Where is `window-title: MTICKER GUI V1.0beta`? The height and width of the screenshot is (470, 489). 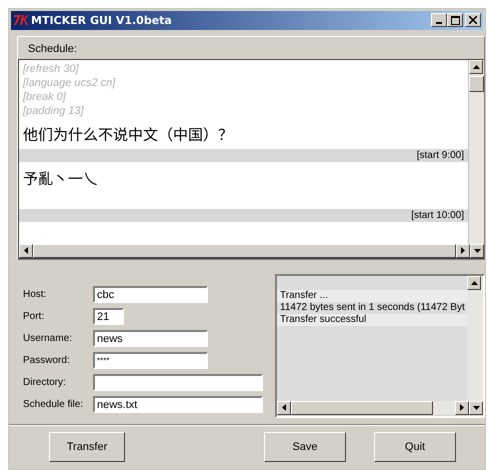
window-title: MTICKER GUI V1.0beta is located at coordinates (102, 20).